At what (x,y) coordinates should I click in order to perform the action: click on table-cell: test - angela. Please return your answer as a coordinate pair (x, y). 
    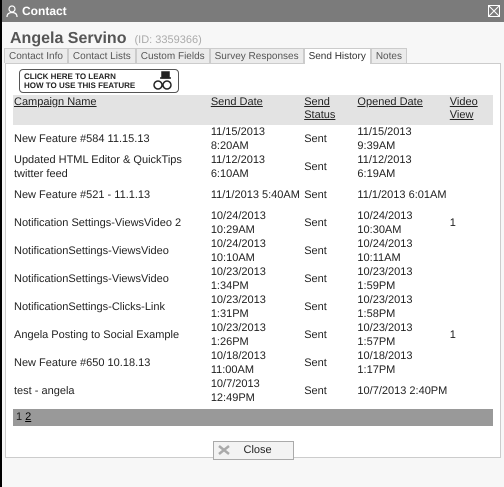
    Looking at the image, I should click on (44, 391).